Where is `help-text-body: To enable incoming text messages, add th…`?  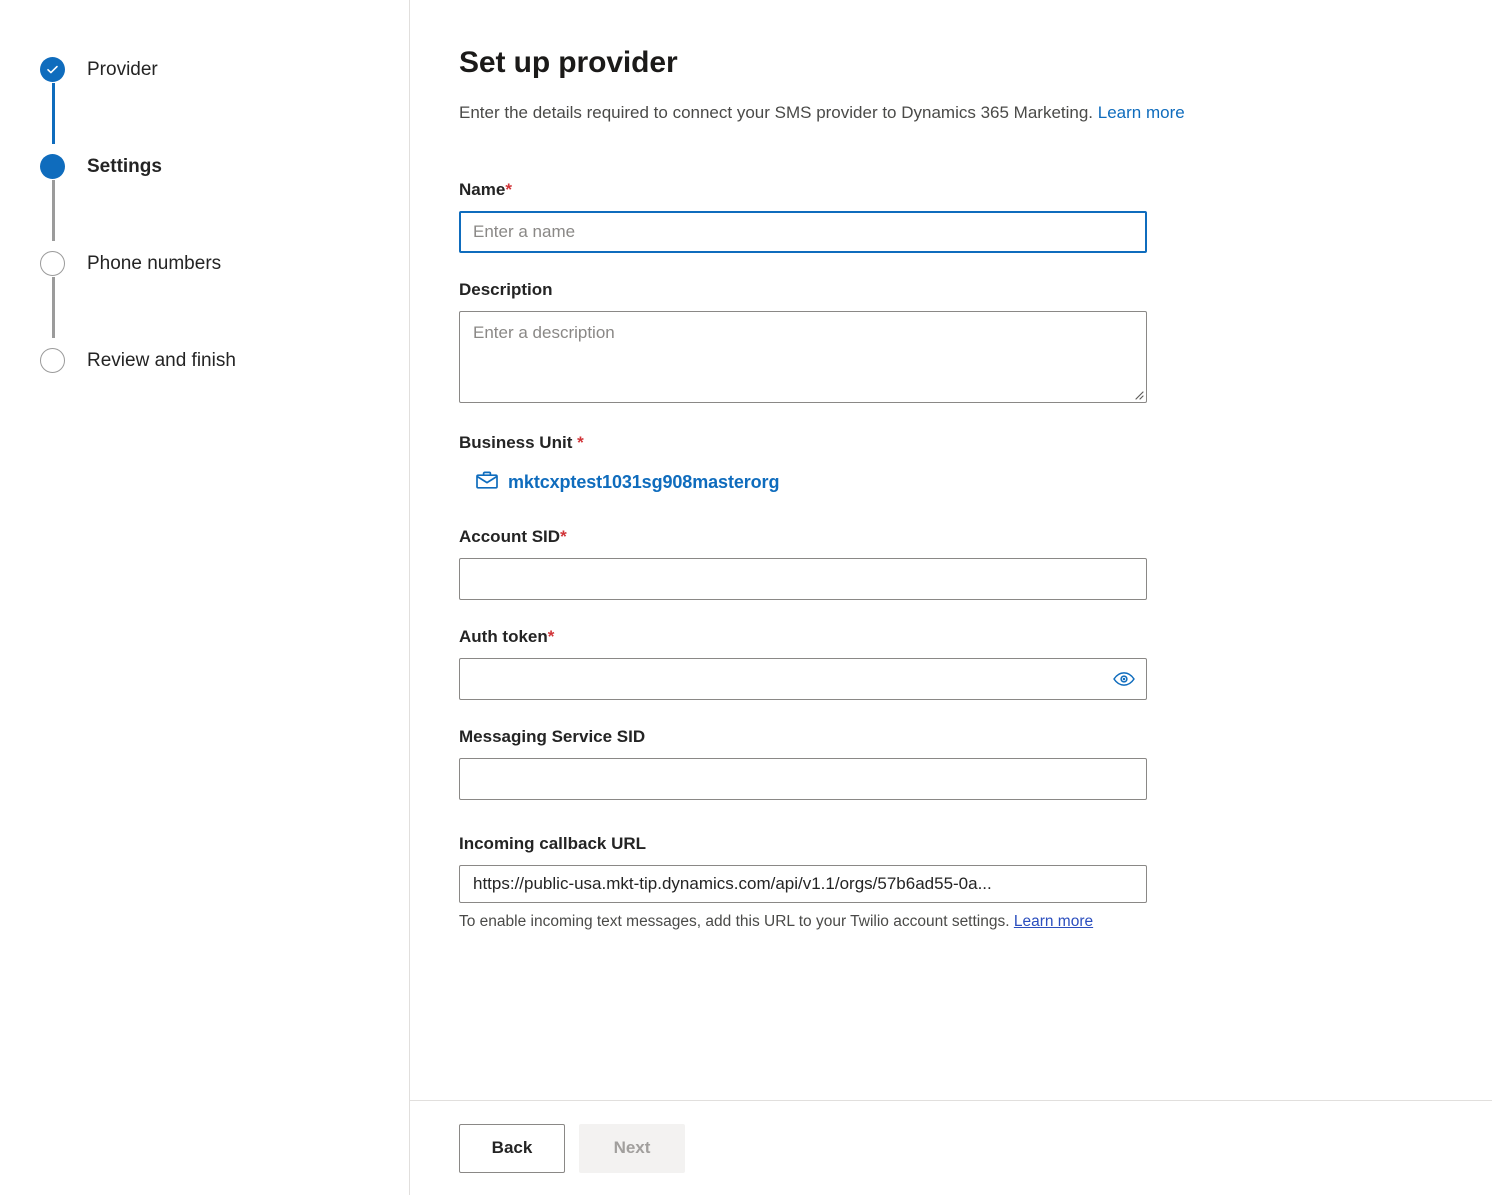
help-text-body: To enable incoming text messages, add th… is located at coordinates (736, 922).